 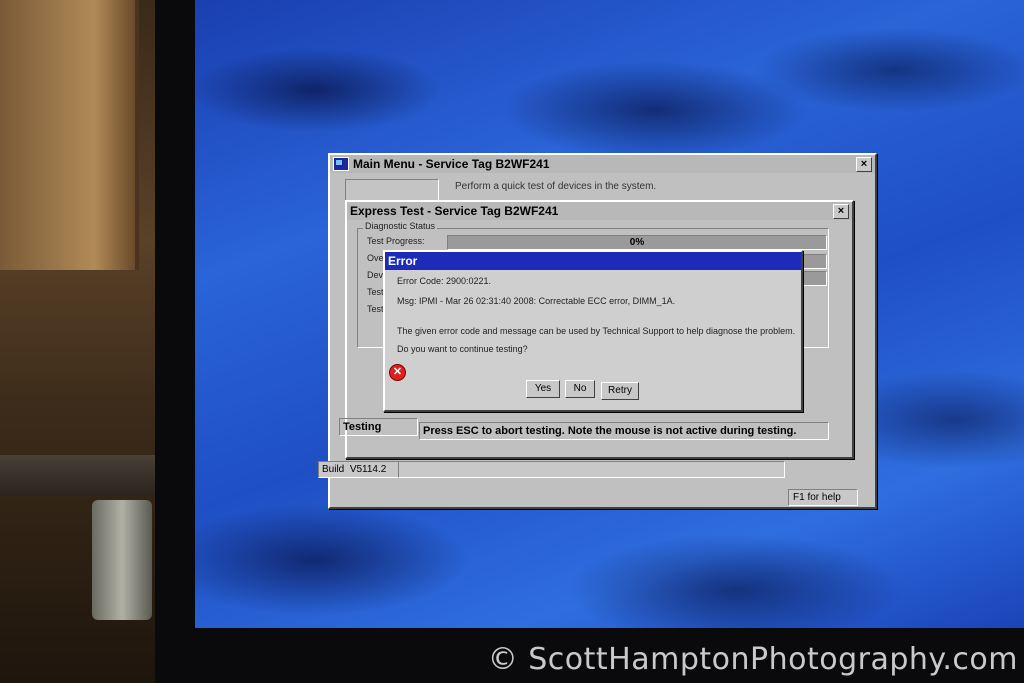 I want to click on build-label-box: Build V5114.2, so click(x=358, y=469).